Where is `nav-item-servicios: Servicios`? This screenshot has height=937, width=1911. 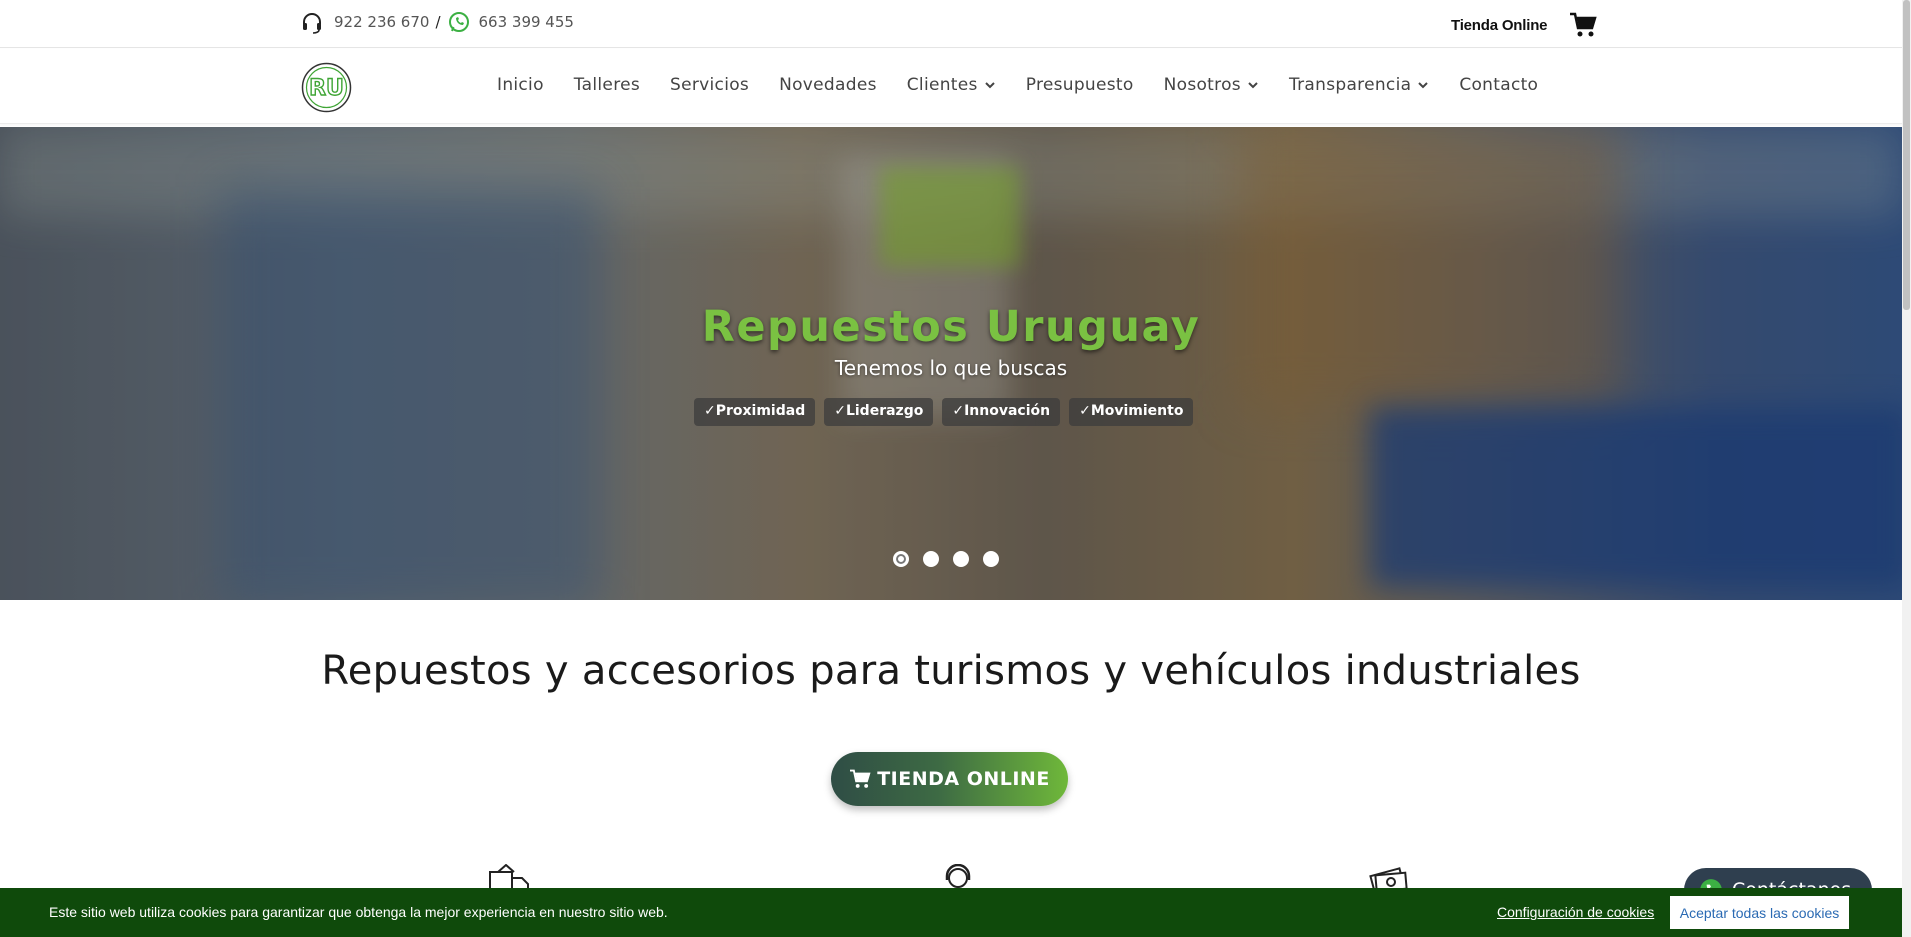 nav-item-servicios: Servicios is located at coordinates (709, 85).